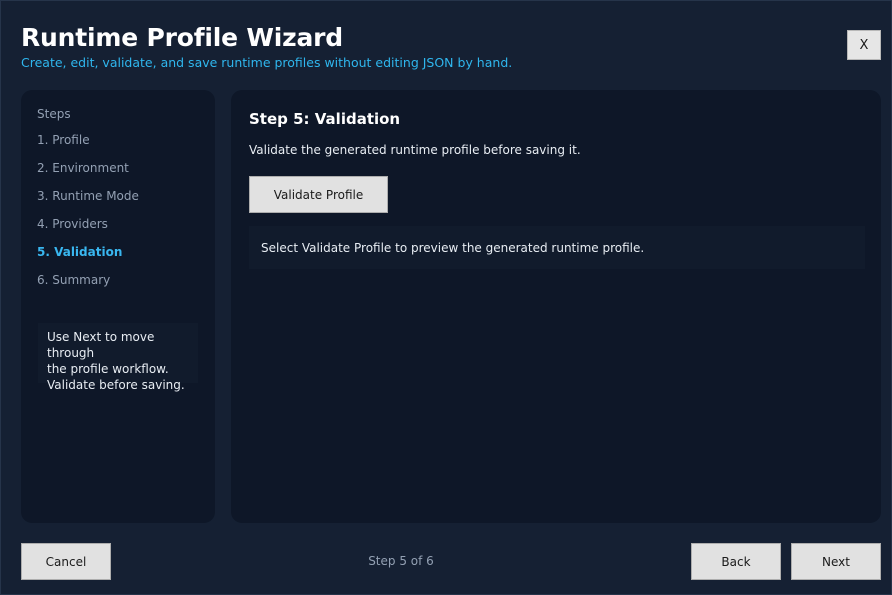  I want to click on back-button: Back, so click(736, 561).